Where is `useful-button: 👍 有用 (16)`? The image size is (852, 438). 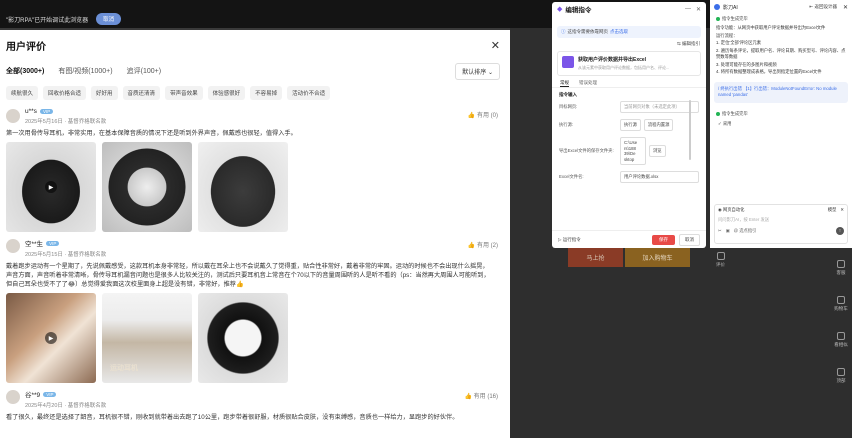 useful-button: 👍 有用 (16) is located at coordinates (482, 395).